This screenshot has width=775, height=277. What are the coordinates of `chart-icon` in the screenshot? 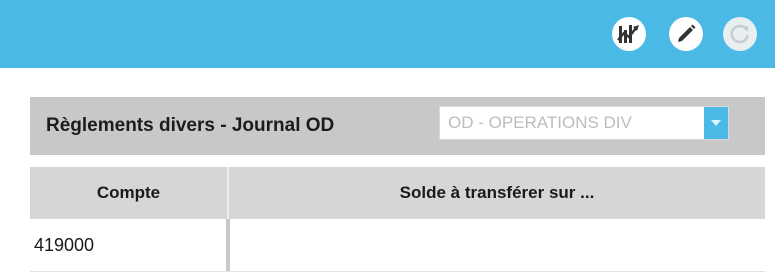 It's located at (628, 34).